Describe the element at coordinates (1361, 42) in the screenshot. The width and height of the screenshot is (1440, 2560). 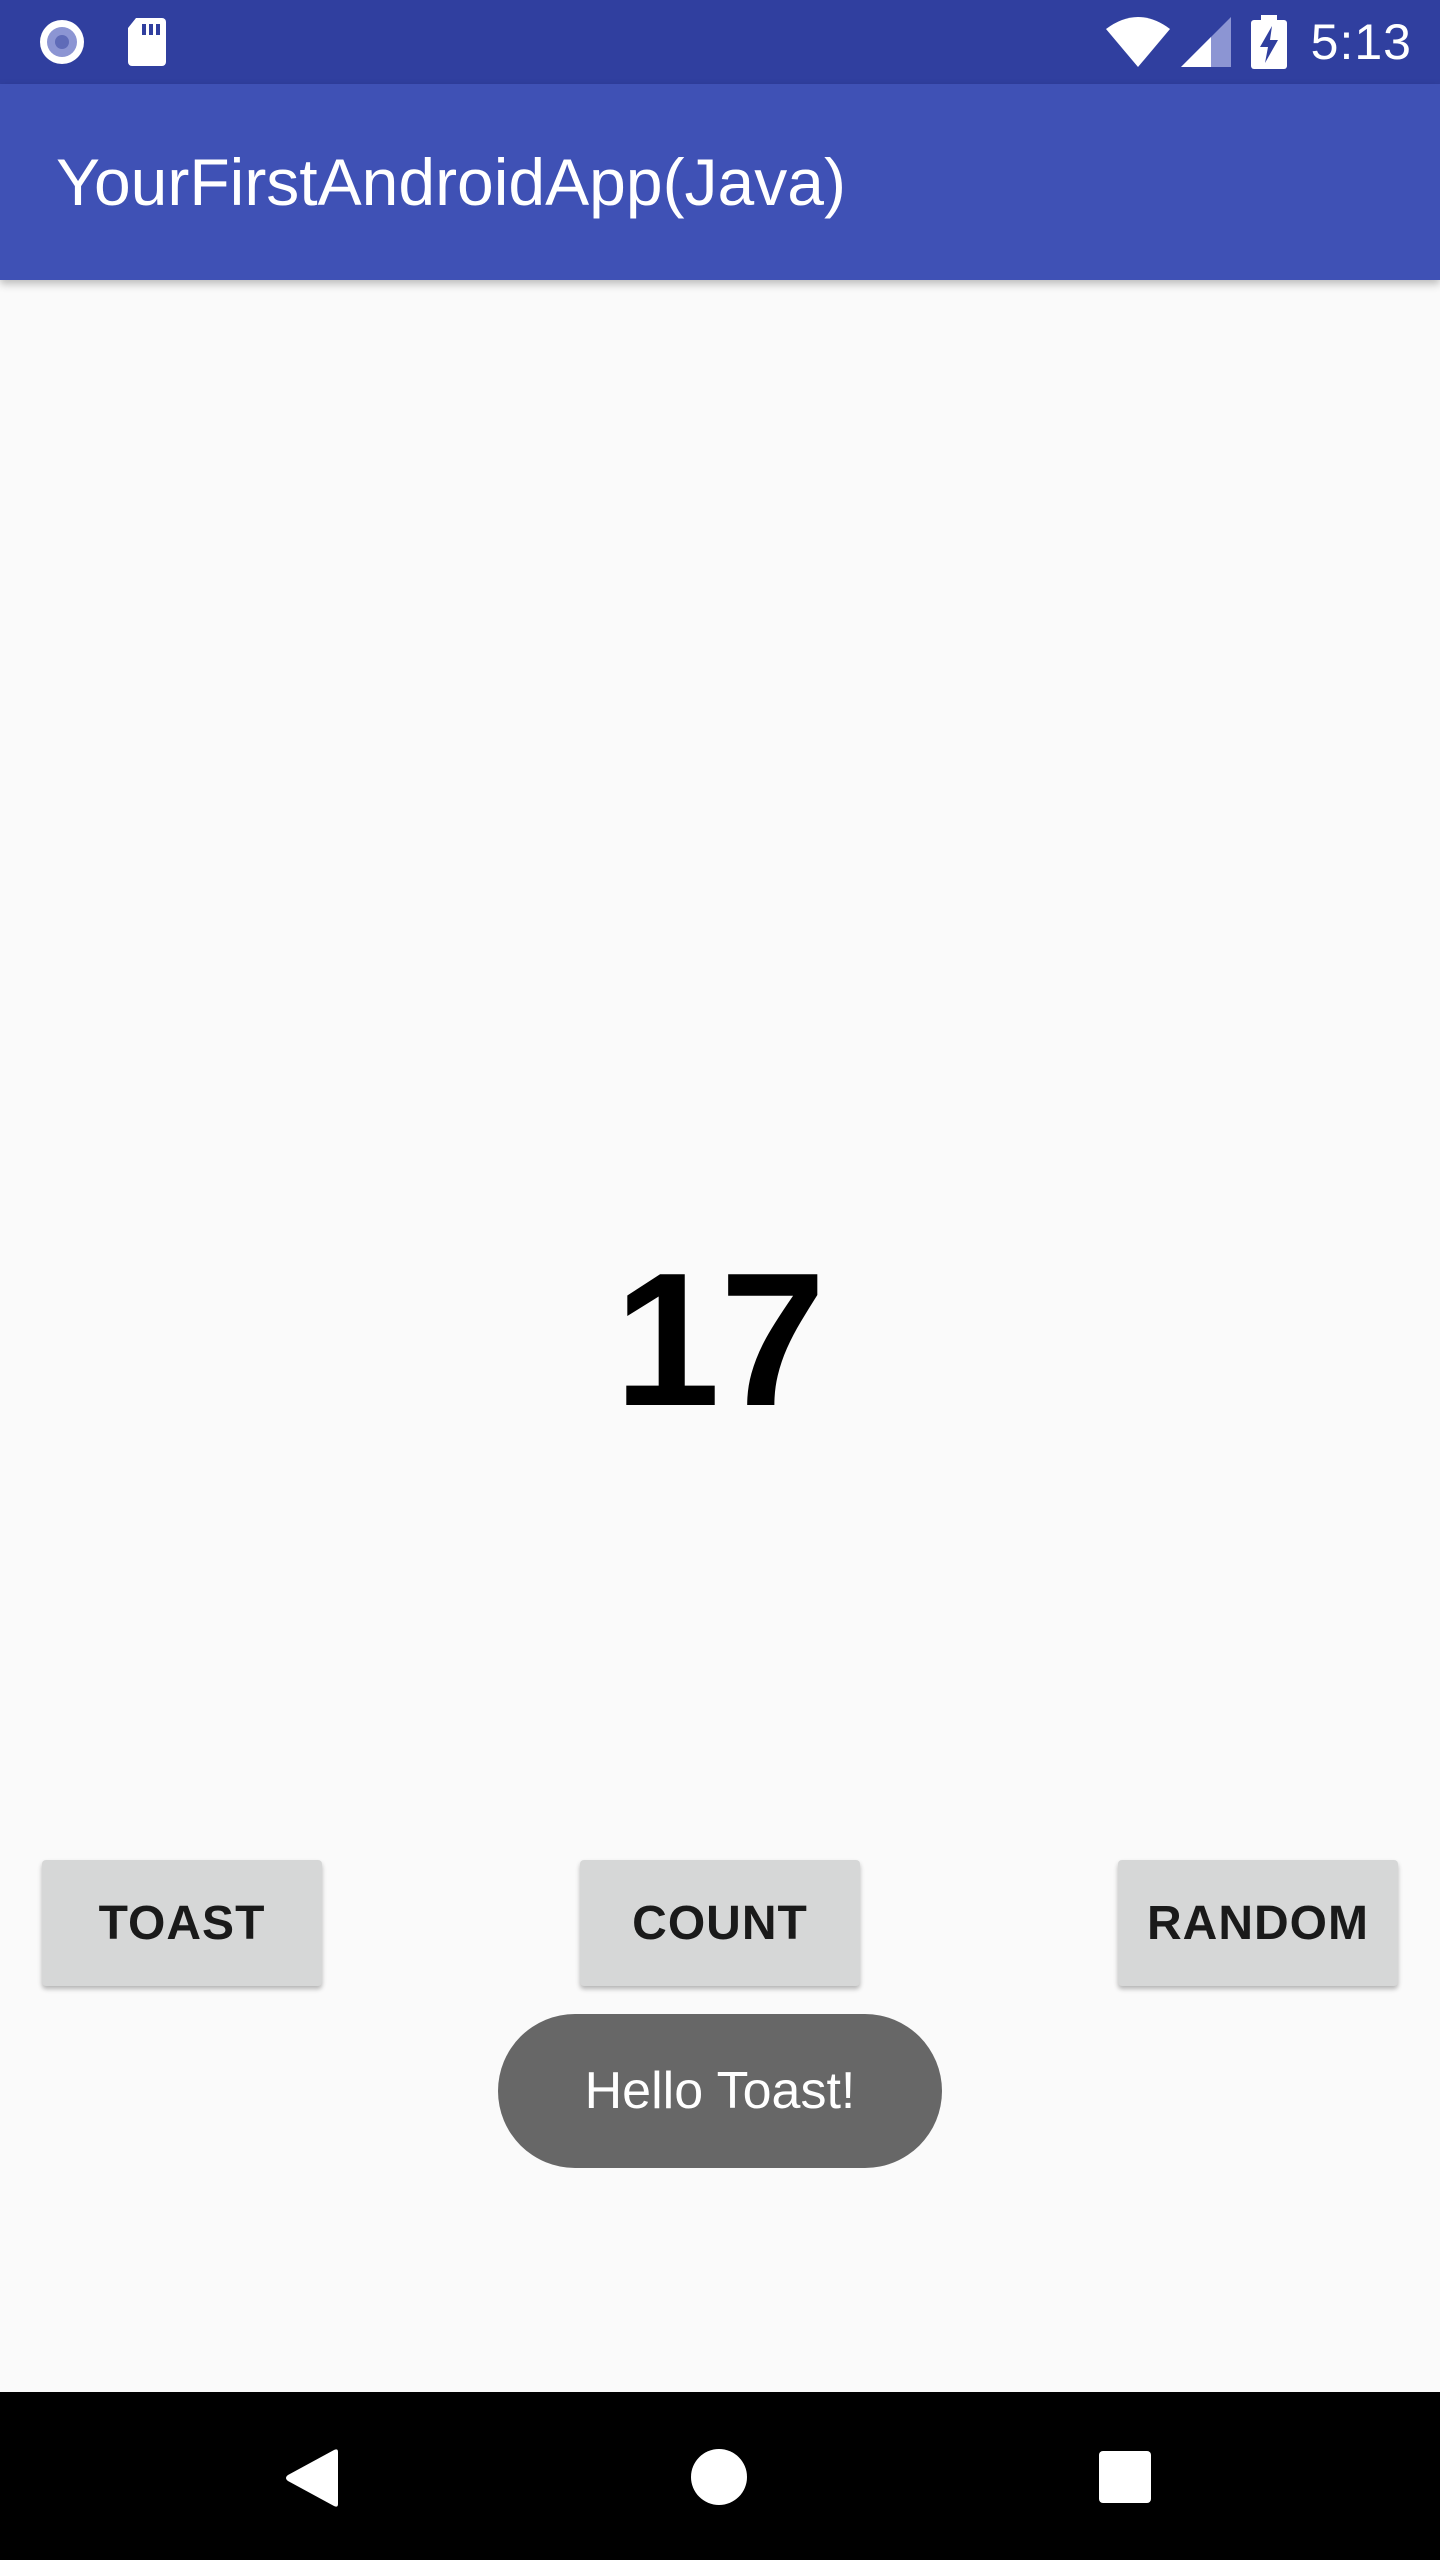
I see `status-time: 5:13` at that location.